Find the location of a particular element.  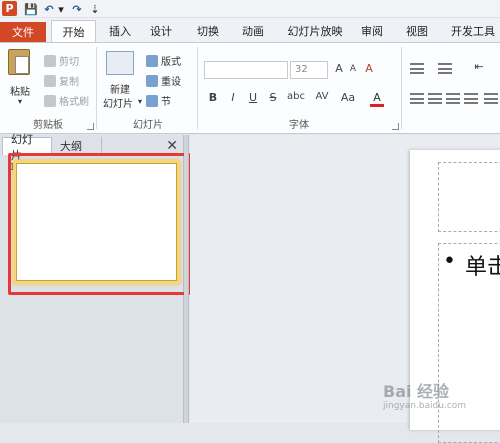

layout-button: 版式 is located at coordinates (163, 60).